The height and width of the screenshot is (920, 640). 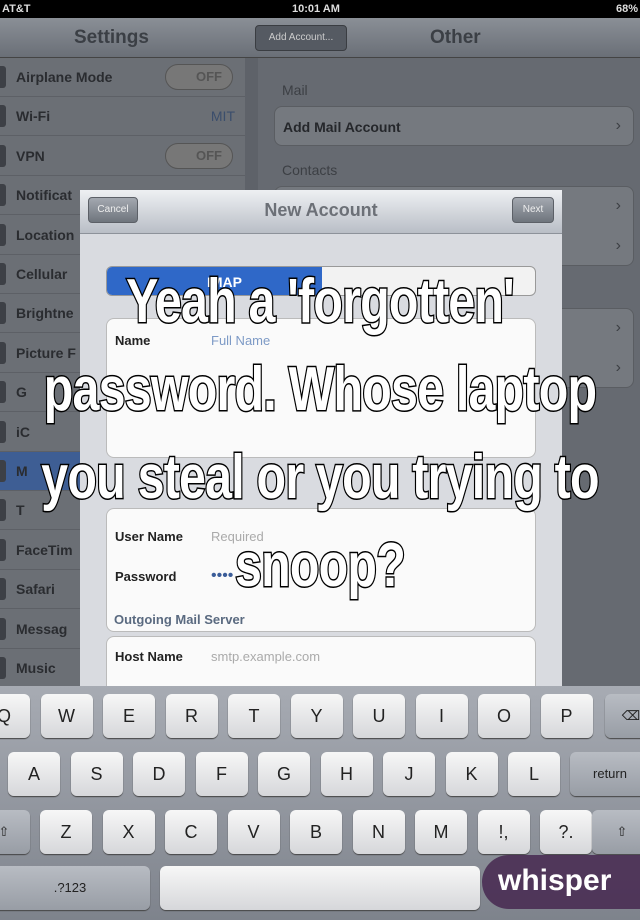 I want to click on key: B, so click(x=316, y=832).